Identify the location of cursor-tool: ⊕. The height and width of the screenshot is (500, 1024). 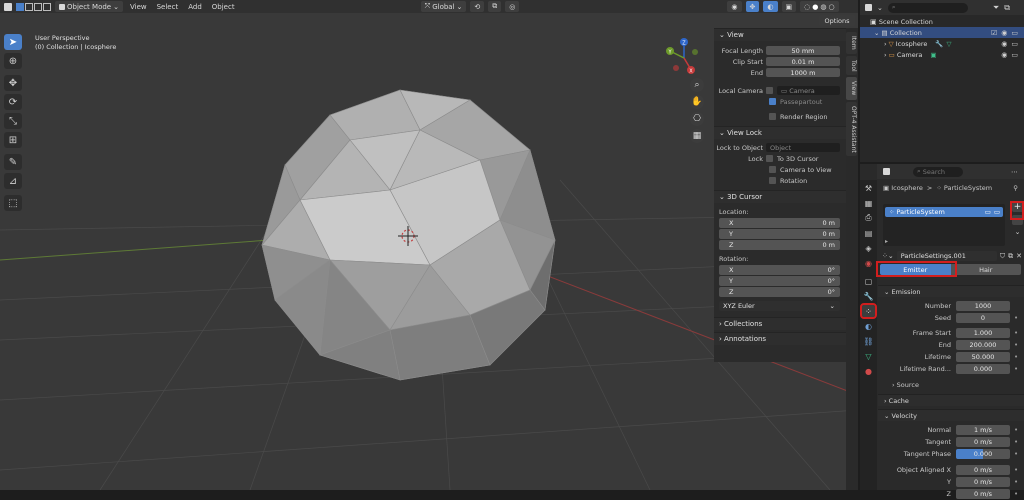
(13, 61).